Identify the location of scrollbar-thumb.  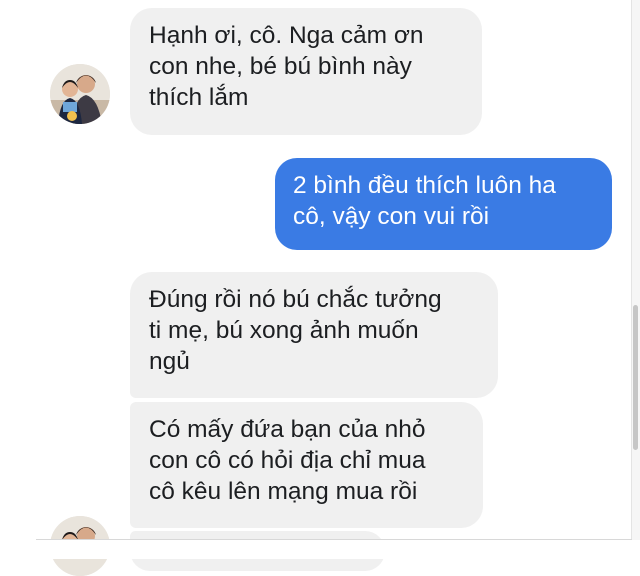
(635, 377).